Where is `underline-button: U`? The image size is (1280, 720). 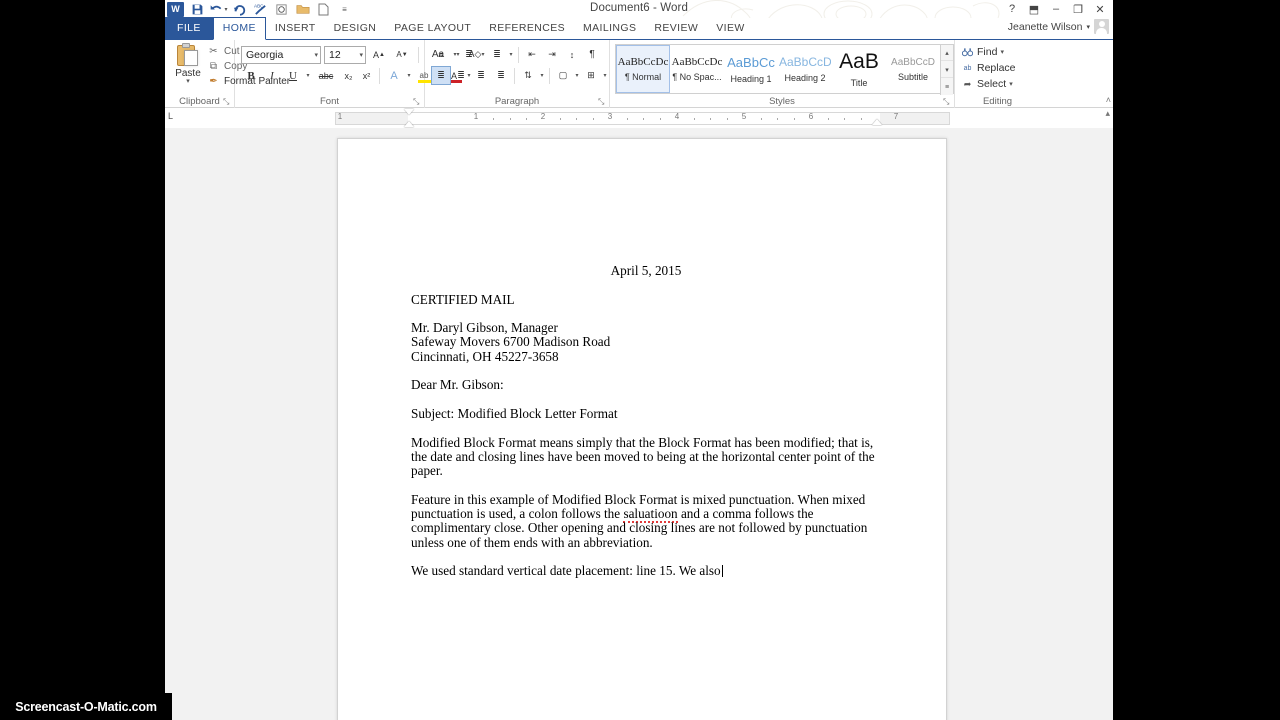 underline-button: U is located at coordinates (293, 75).